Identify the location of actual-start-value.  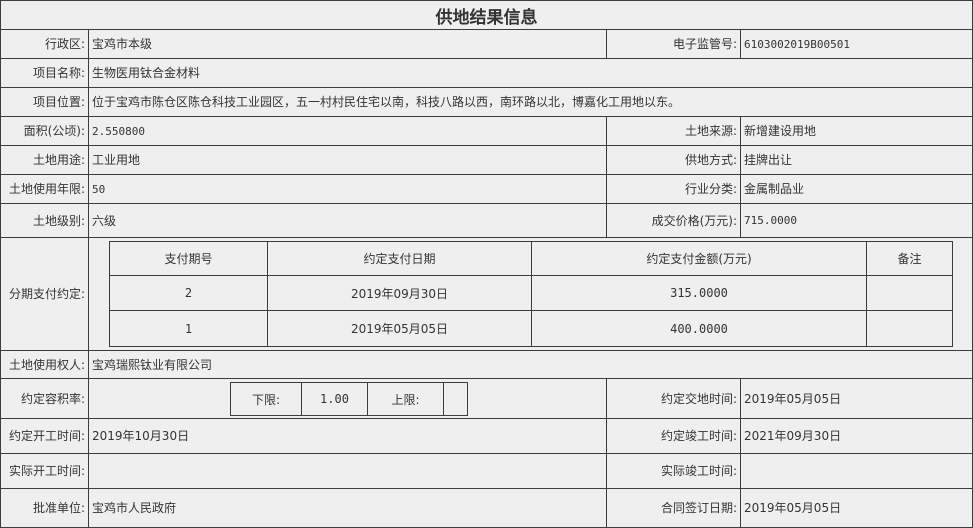
(348, 471).